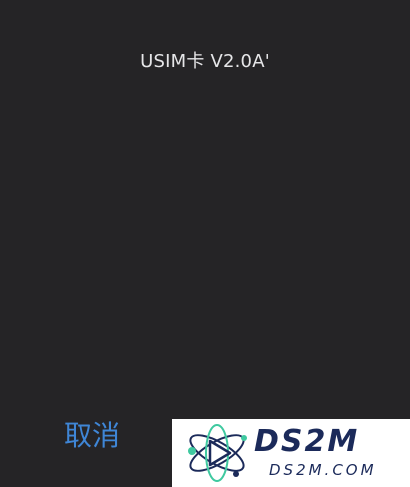 Image resolution: width=410 pixels, height=487 pixels. Describe the element at coordinates (323, 470) in the screenshot. I see `watermark-domain-text: DS2M.COM` at that location.